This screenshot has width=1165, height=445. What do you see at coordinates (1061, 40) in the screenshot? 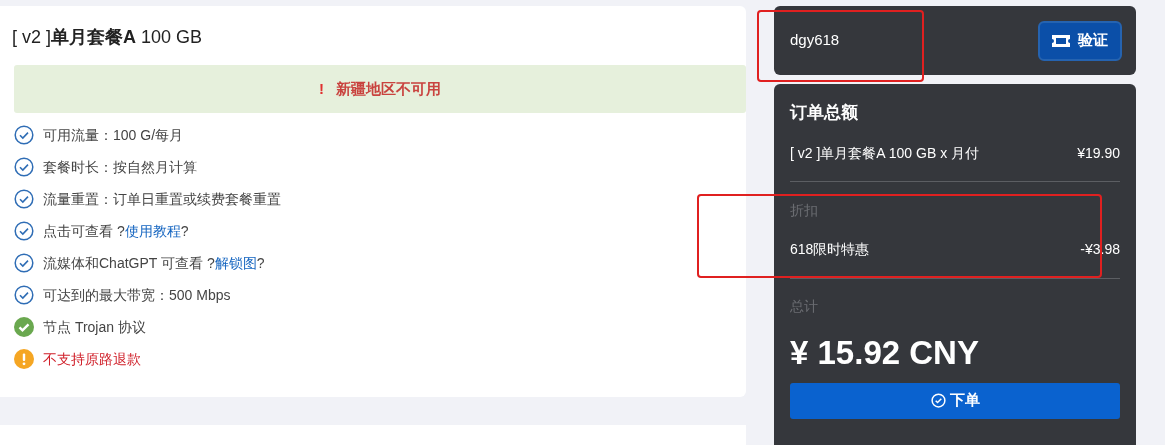
I see `ticket-icon` at bounding box center [1061, 40].